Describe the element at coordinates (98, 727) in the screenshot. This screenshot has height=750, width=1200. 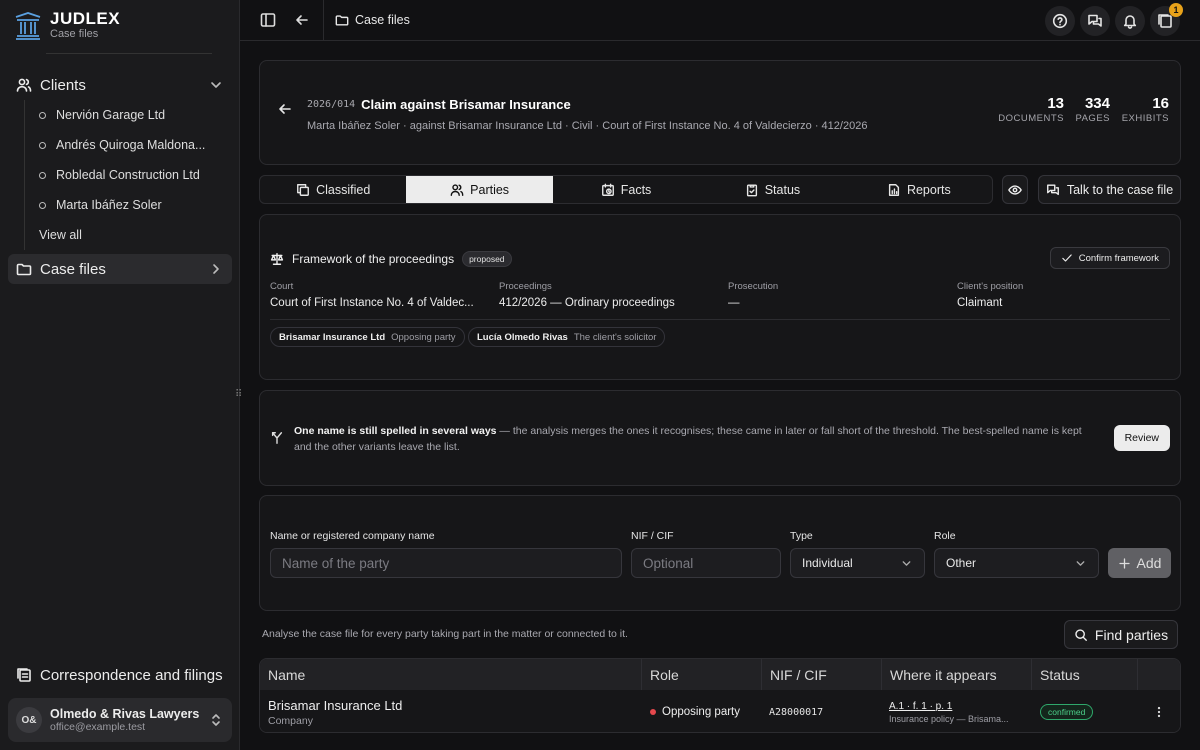
I see `account-email: office@example.test` at that location.